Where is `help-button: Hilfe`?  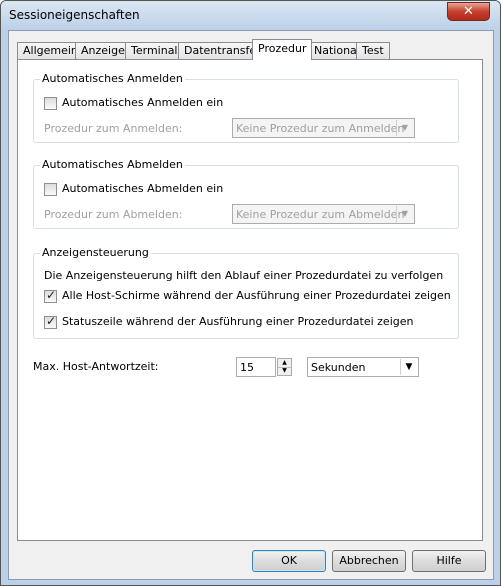 help-button: Hilfe is located at coordinates (449, 561).